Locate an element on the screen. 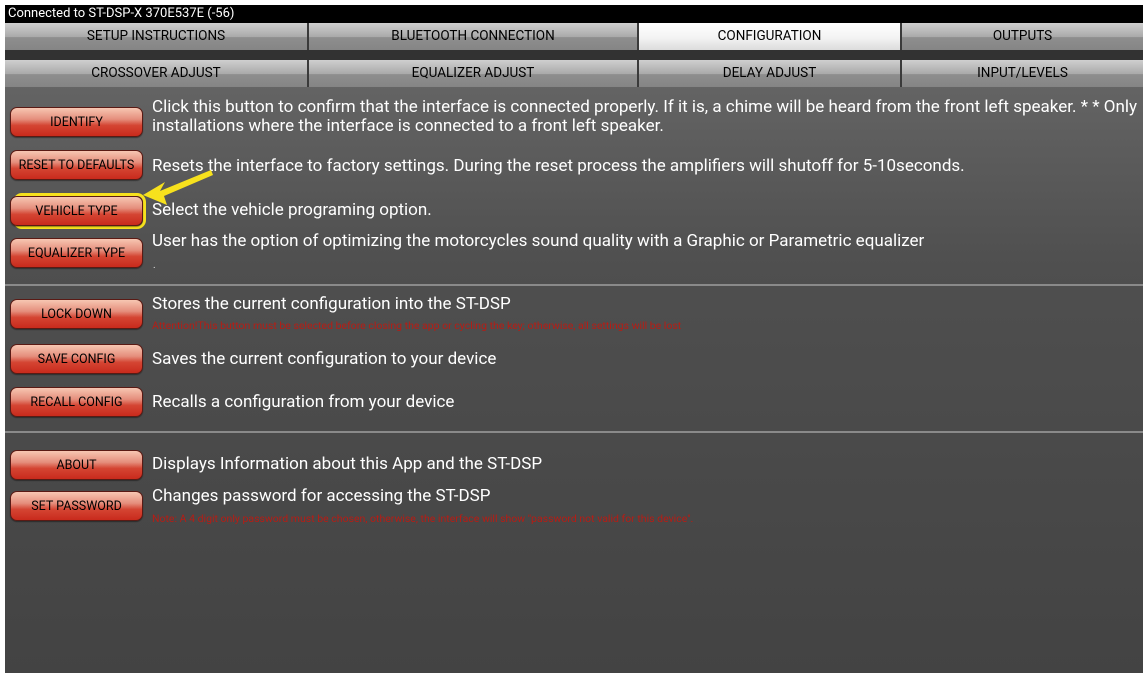 Image resolution: width=1143 pixels, height=673 pixels. vehicle-type-description: Select the vehicle programing option. is located at coordinates (292, 210).